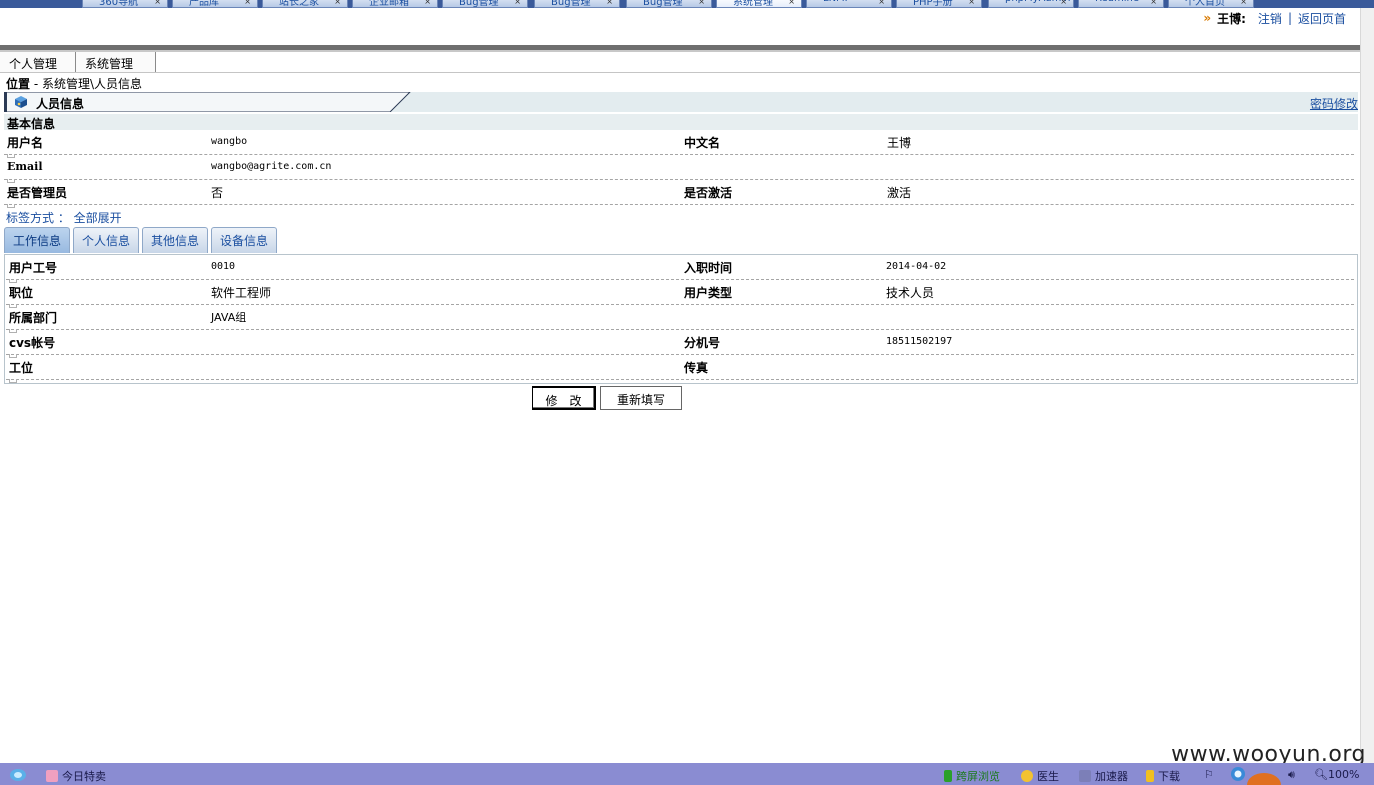  What do you see at coordinates (1027, 776) in the screenshot?
I see `doctor-icon` at bounding box center [1027, 776].